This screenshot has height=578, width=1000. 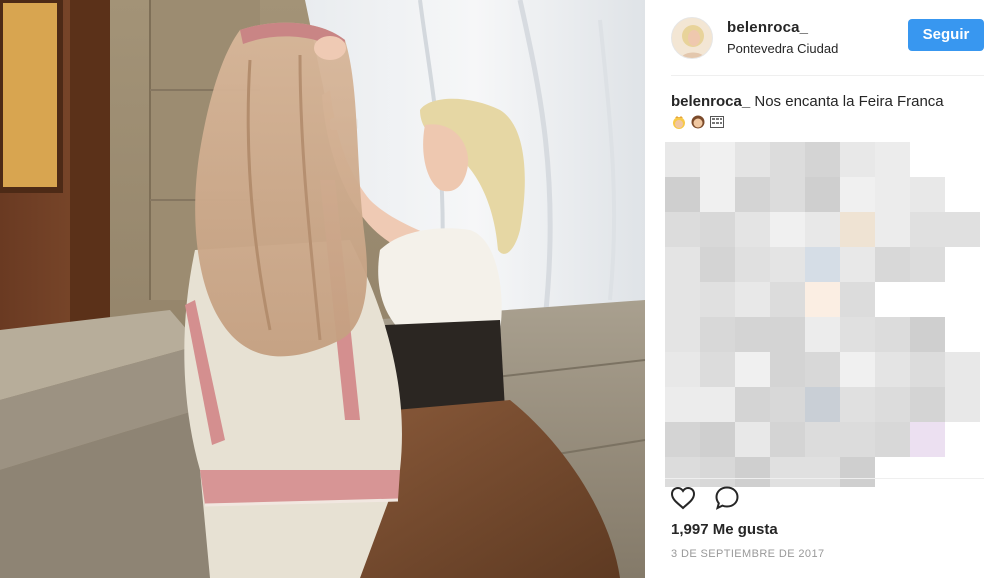 What do you see at coordinates (747, 554) in the screenshot?
I see `post-date: 3 DE SEPTIEMBRE DE 2017` at bounding box center [747, 554].